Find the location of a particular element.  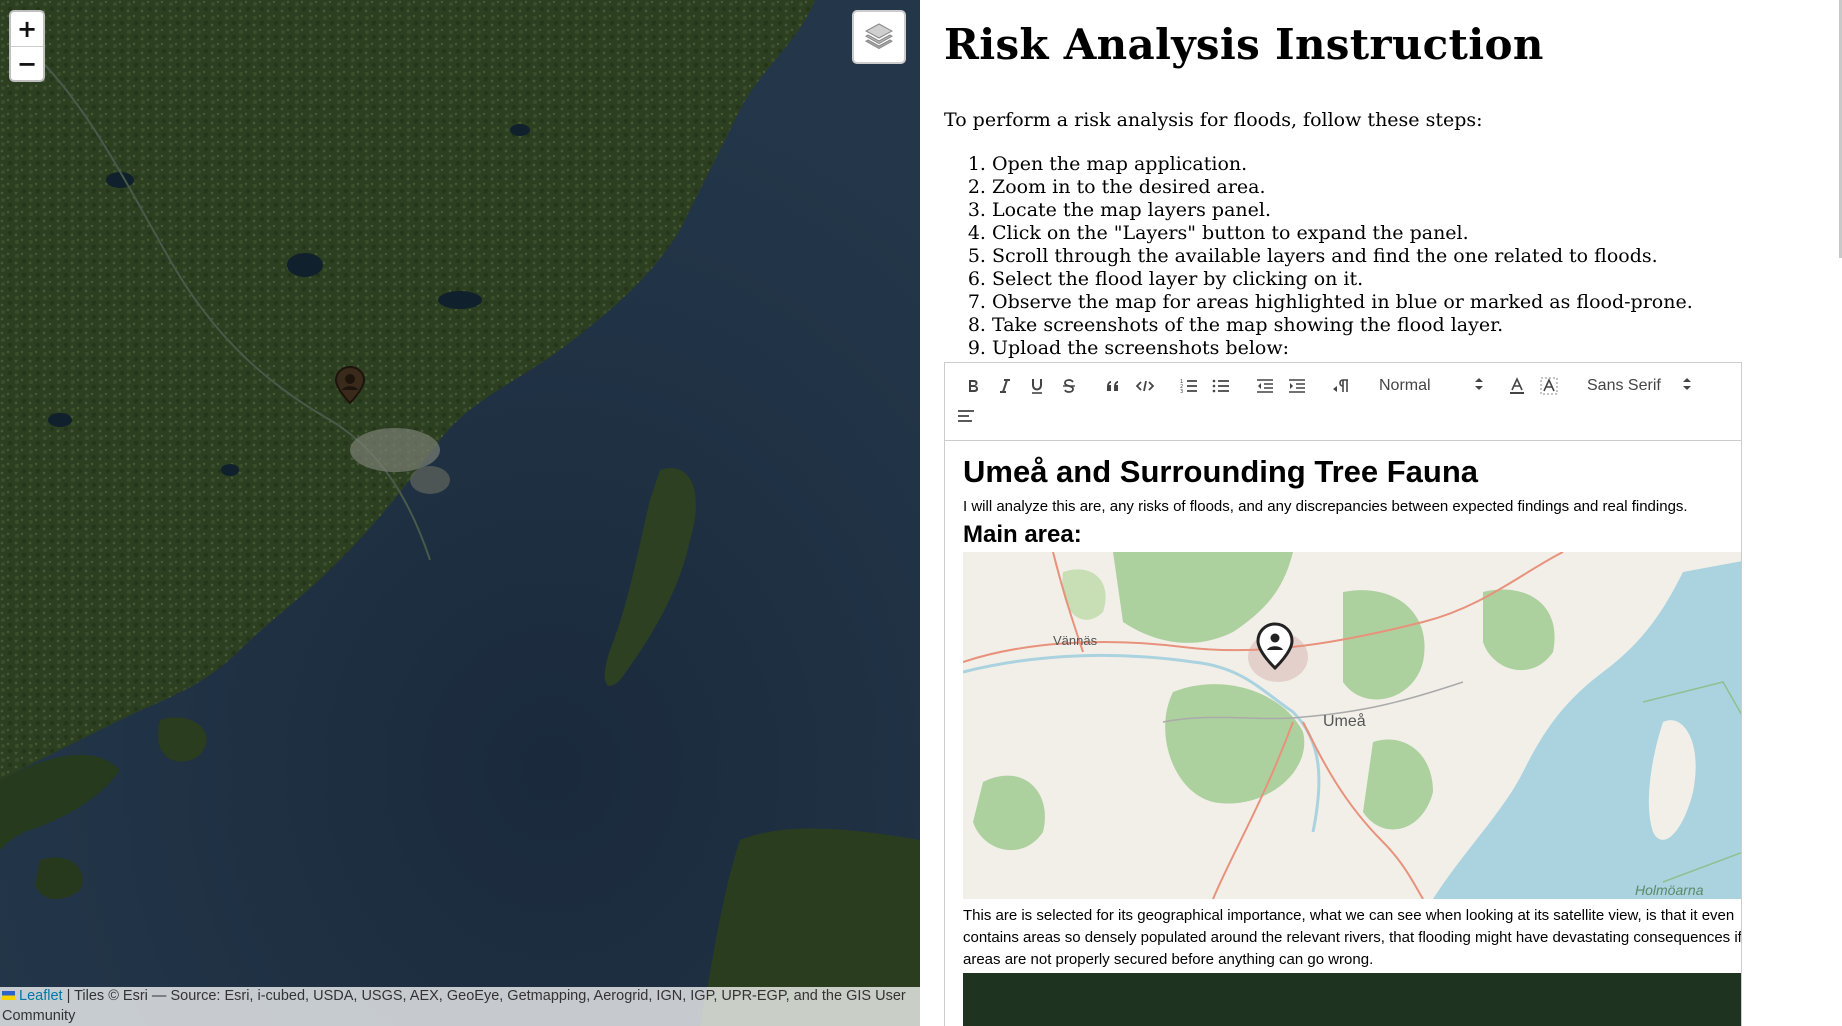

bullet-list-icon is located at coordinates (1221, 386).